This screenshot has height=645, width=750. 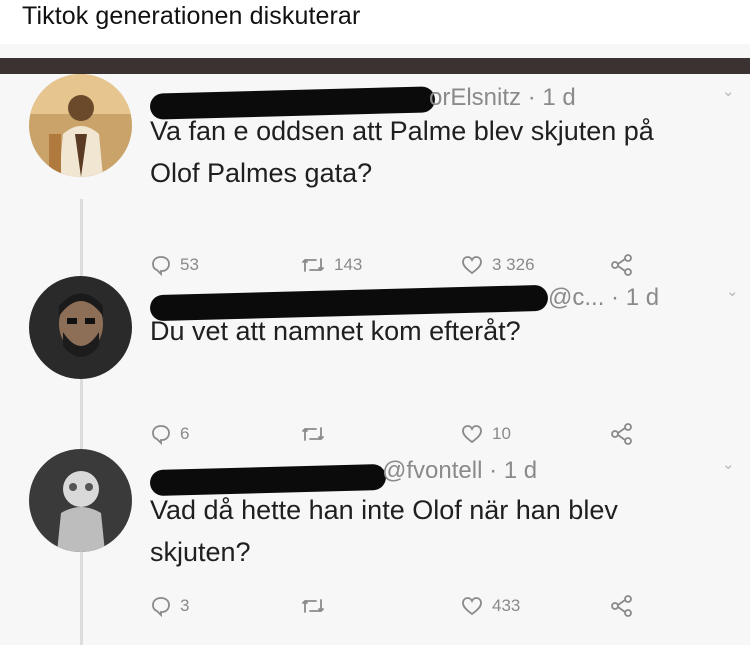 What do you see at coordinates (490, 606) in the screenshot?
I see `like-button: 433` at bounding box center [490, 606].